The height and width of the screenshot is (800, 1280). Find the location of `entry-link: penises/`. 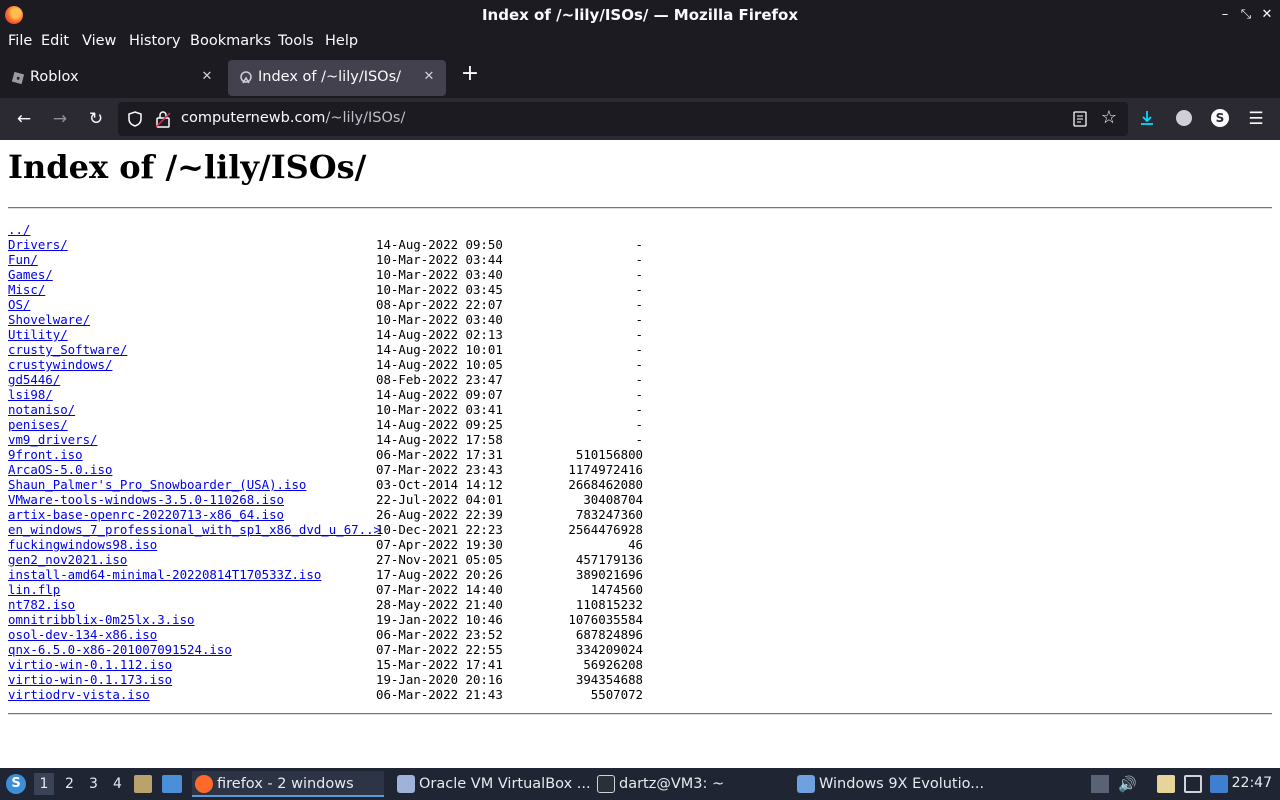

entry-link: penises/ is located at coordinates (38, 424).